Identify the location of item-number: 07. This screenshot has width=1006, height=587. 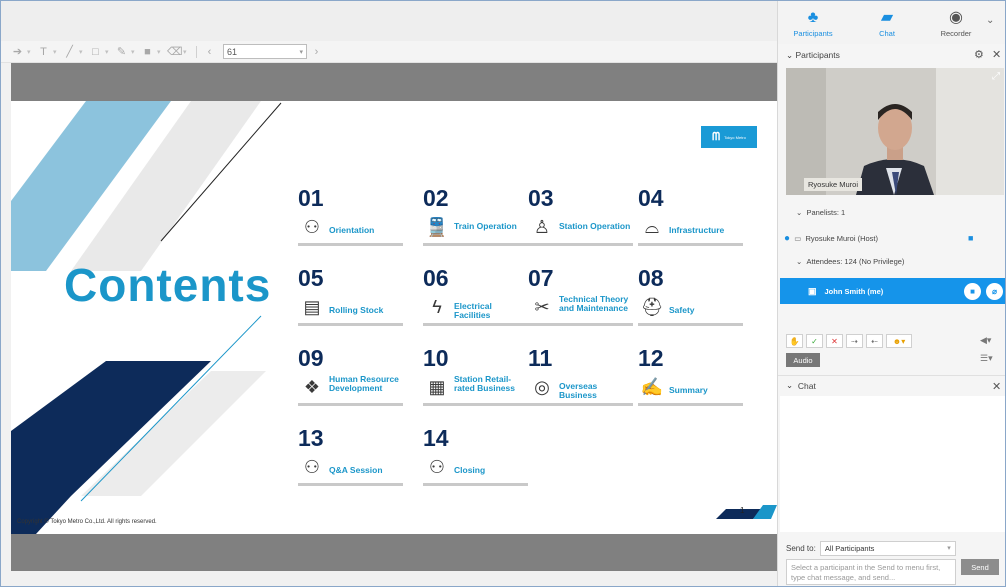
(541, 278).